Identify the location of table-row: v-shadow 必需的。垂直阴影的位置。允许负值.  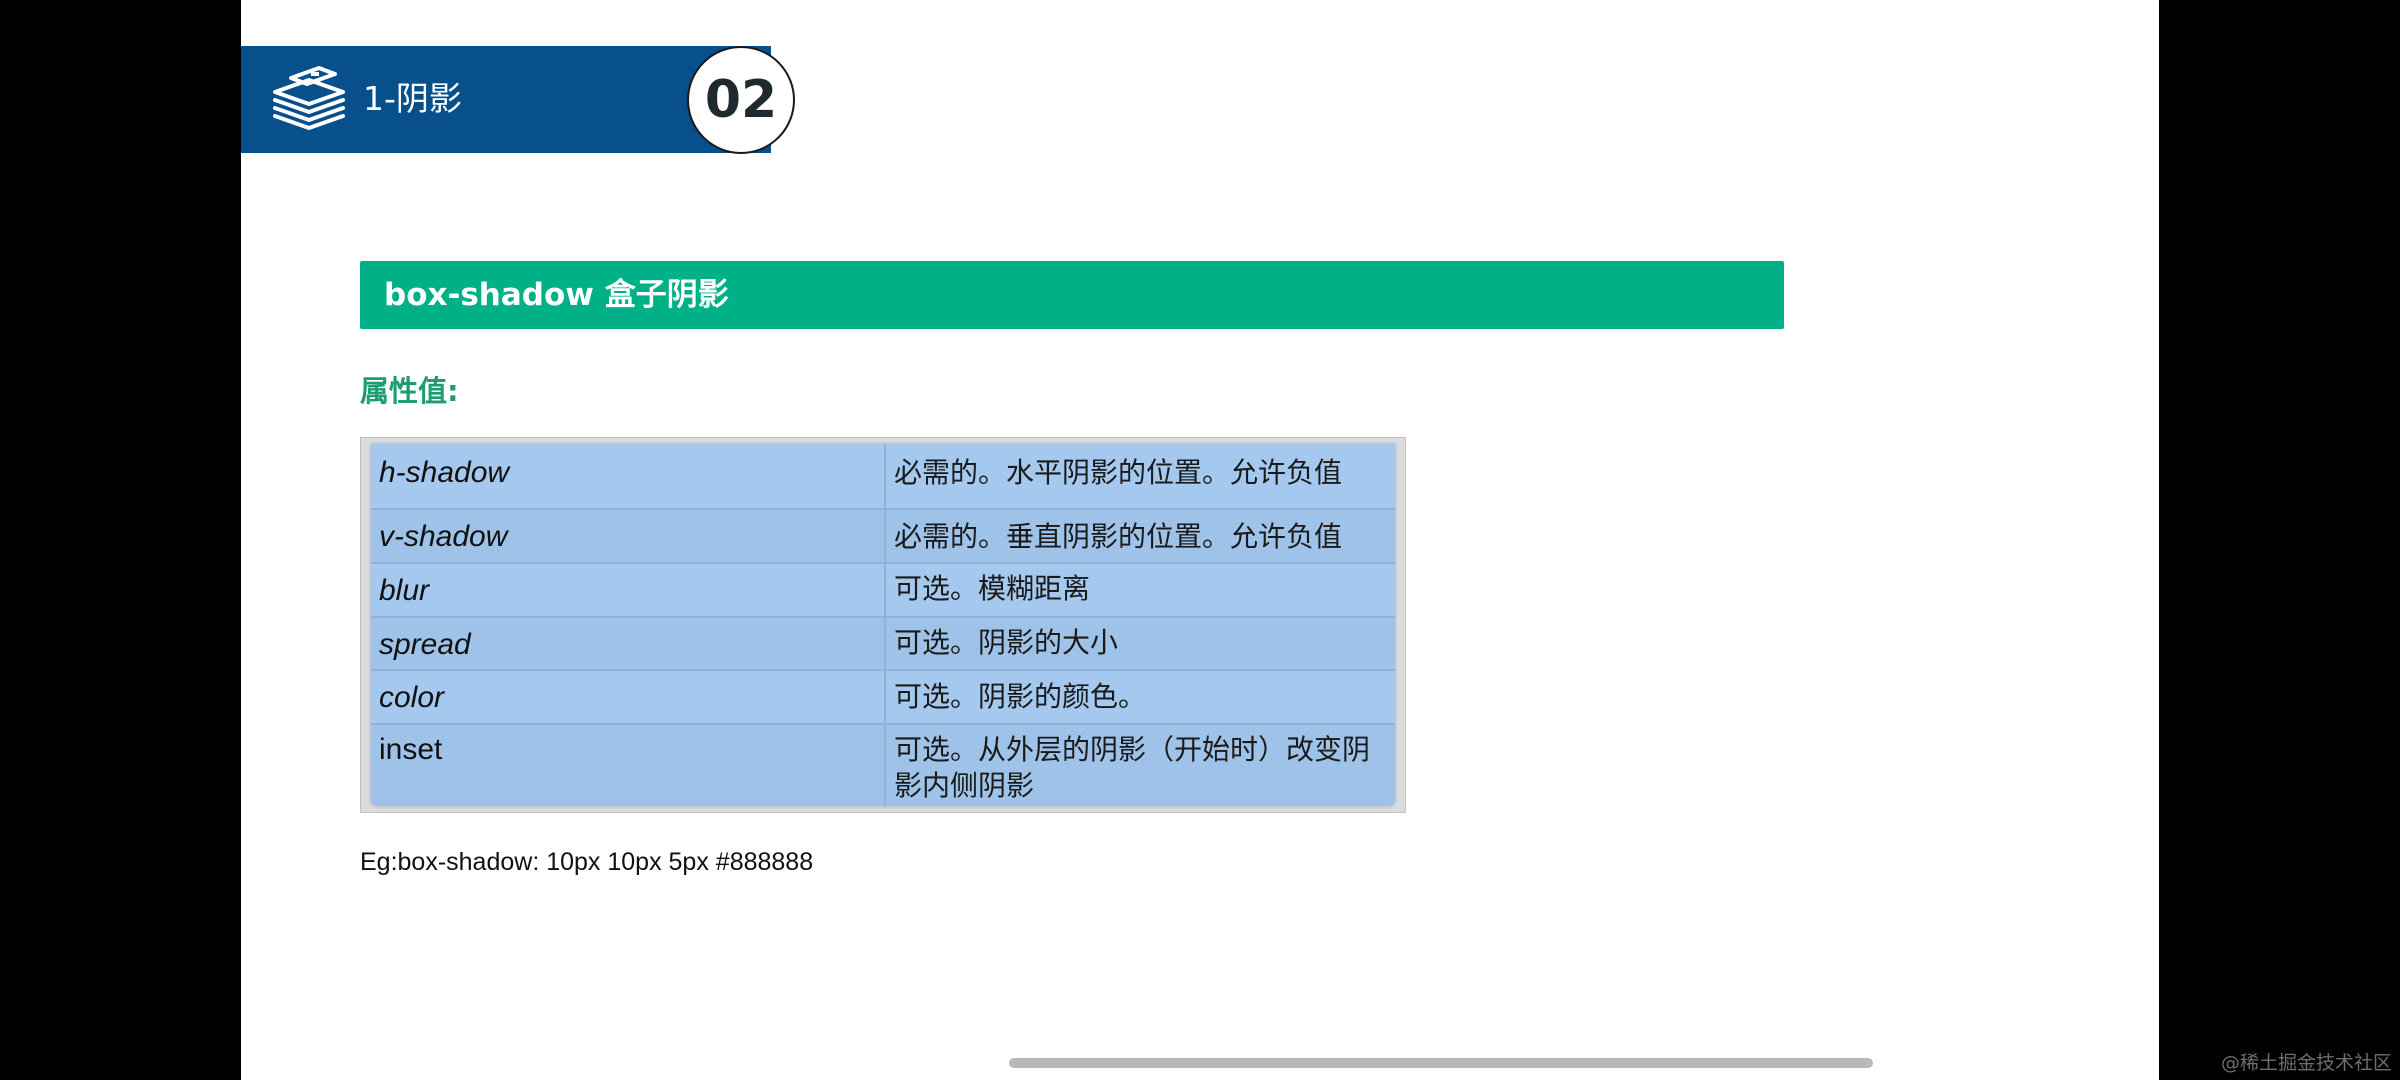
(883, 537).